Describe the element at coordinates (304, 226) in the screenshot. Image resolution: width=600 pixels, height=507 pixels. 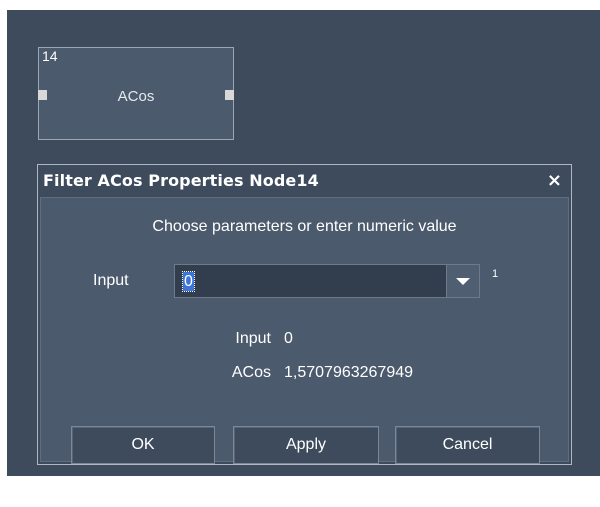
I see `instructions-text: Choose parameters or enter numeric value` at that location.